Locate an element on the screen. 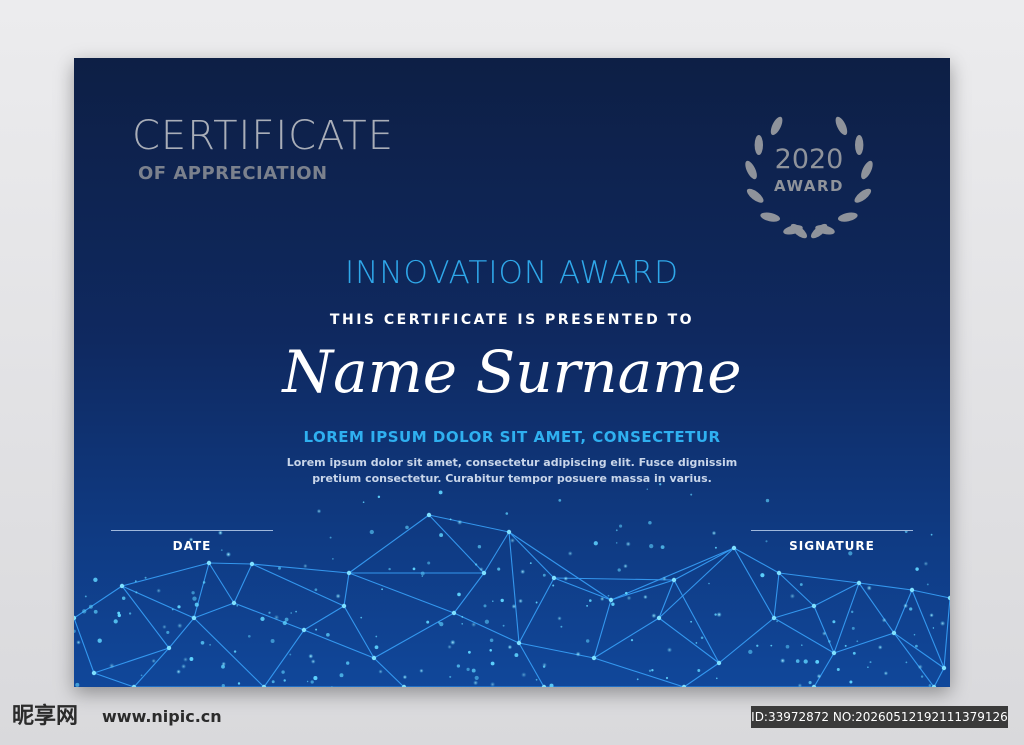 This screenshot has width=1024, height=745. certificate-subtitle: OF APPRECIATION is located at coordinates (233, 173).